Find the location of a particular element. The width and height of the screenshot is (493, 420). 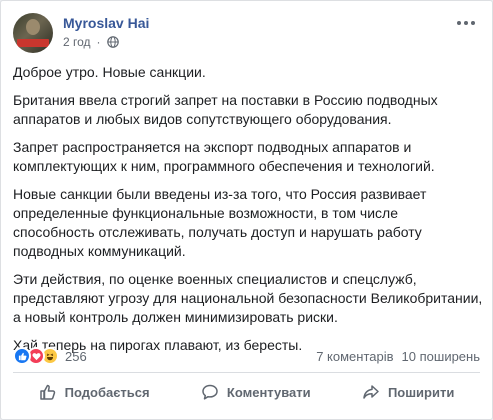

like-button: Подобається is located at coordinates (94, 392).